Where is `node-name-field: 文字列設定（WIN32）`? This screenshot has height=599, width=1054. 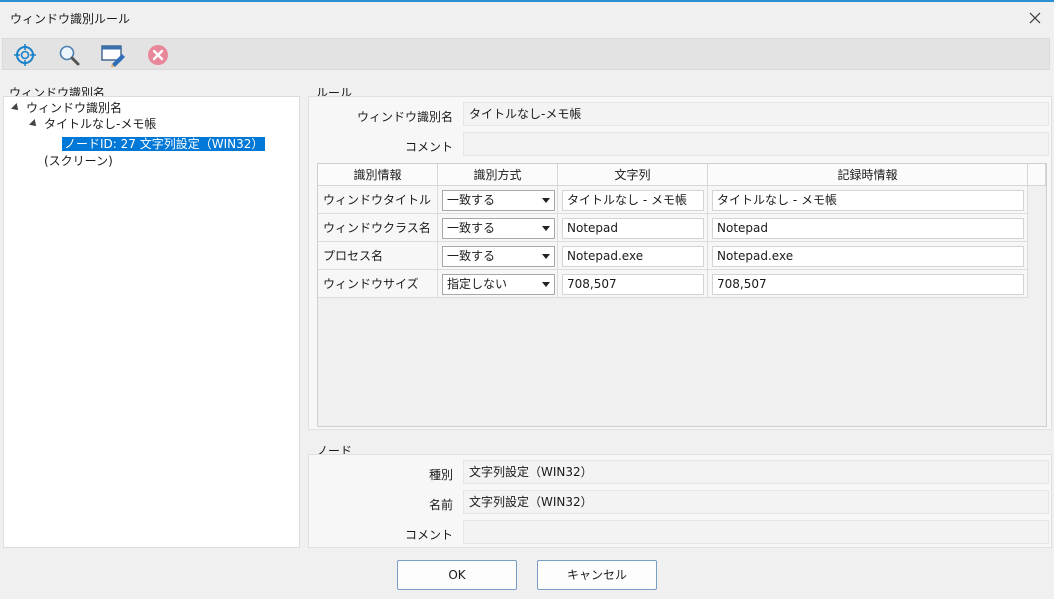 node-name-field: 文字列設定（WIN32） is located at coordinates (756, 502).